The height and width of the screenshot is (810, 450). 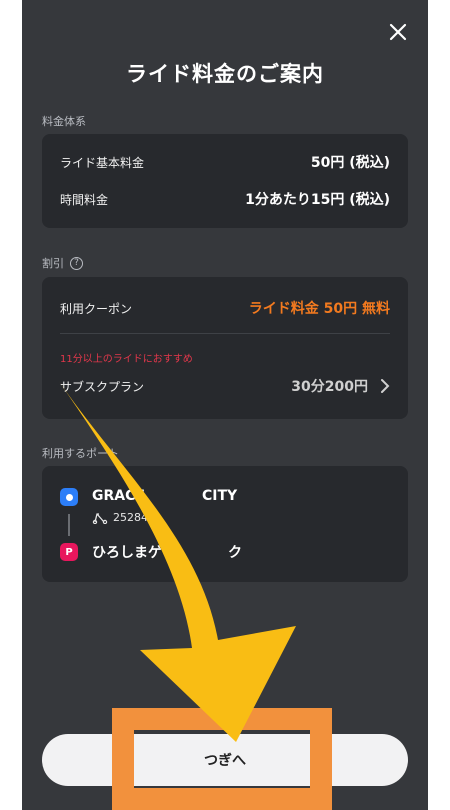 I want to click on vehicle-info: 25284, so click(x=120, y=517).